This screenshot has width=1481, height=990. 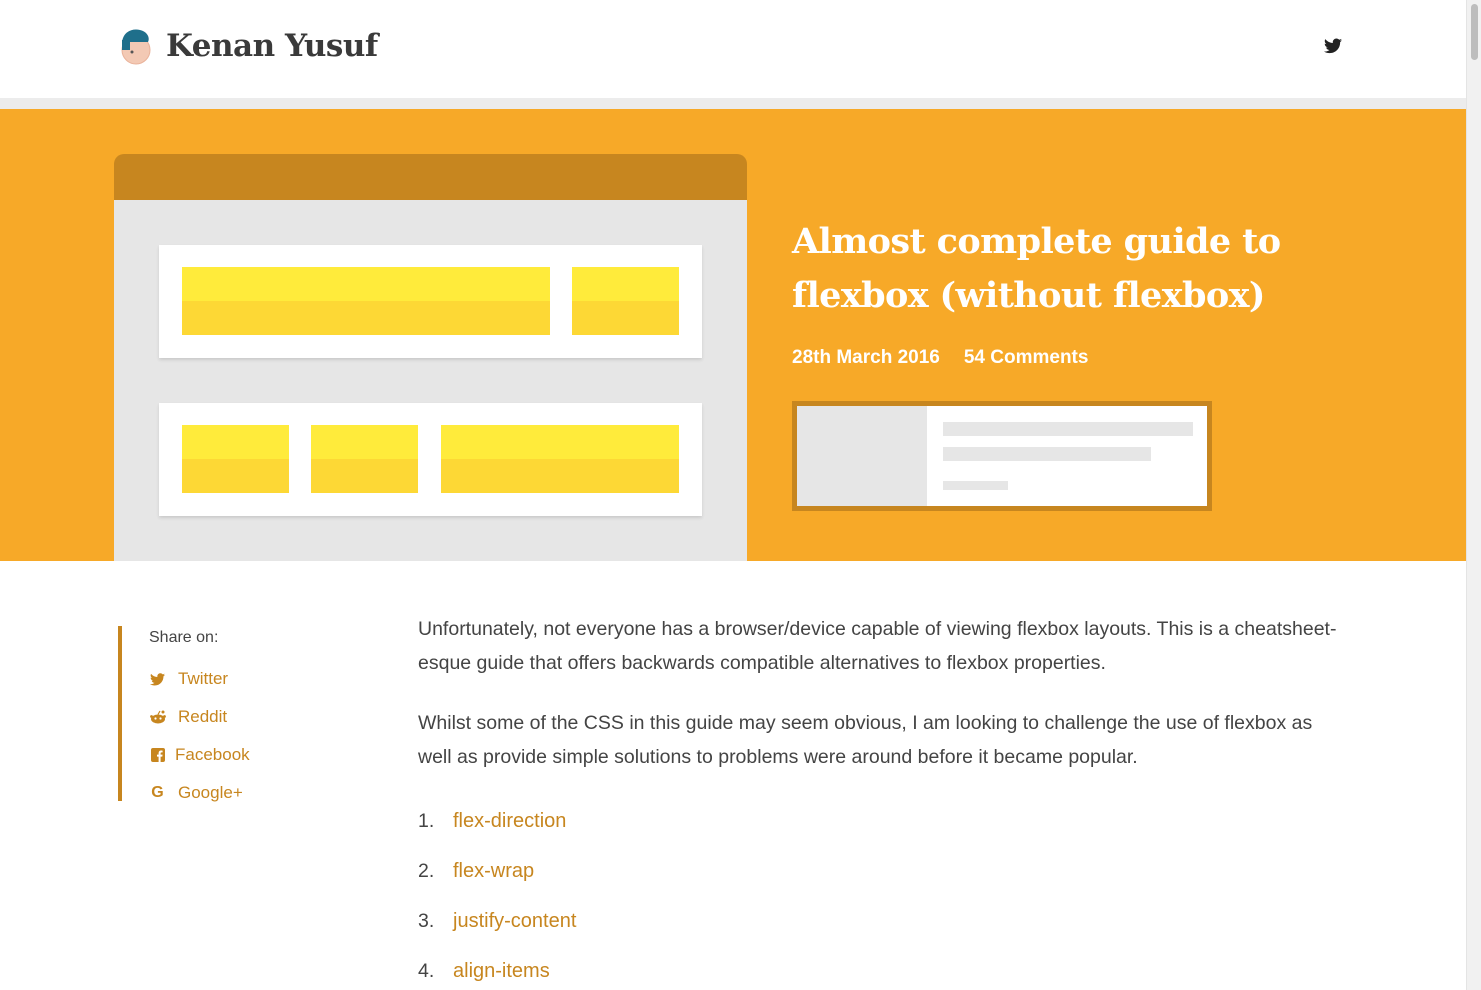 I want to click on share-facebook: Facebook, so click(x=223, y=755).